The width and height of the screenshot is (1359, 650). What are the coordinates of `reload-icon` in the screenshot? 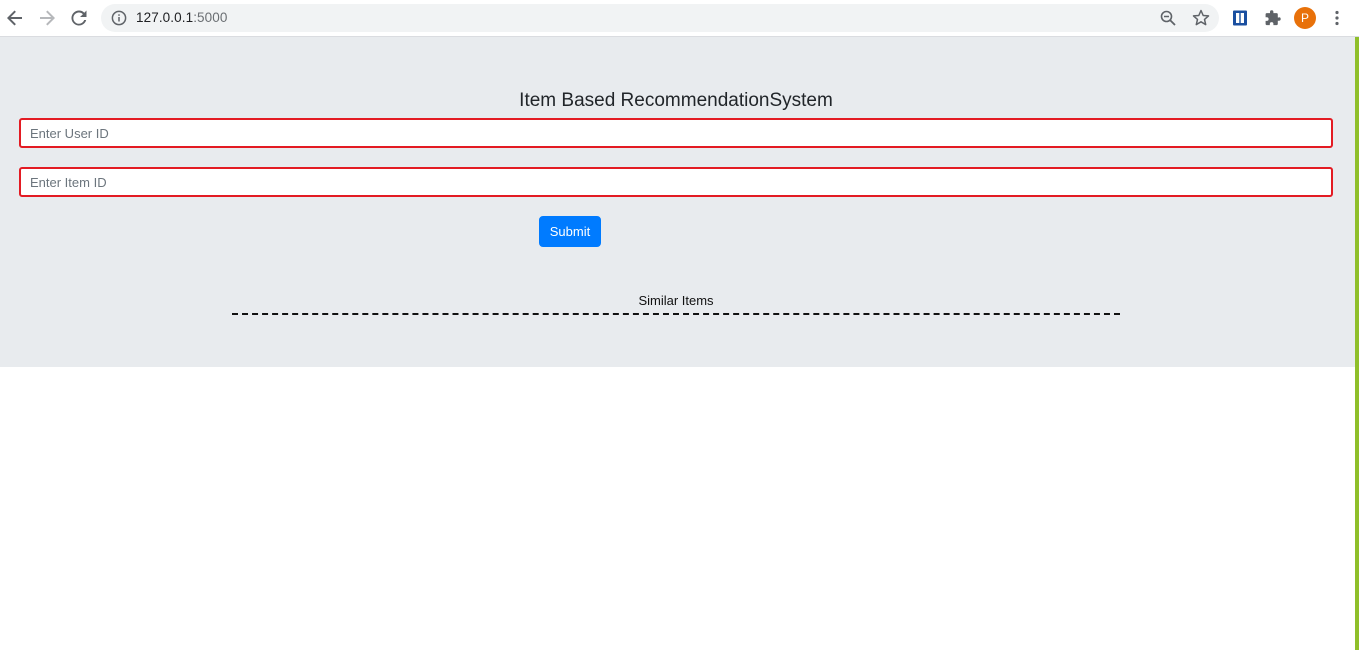 It's located at (79, 18).